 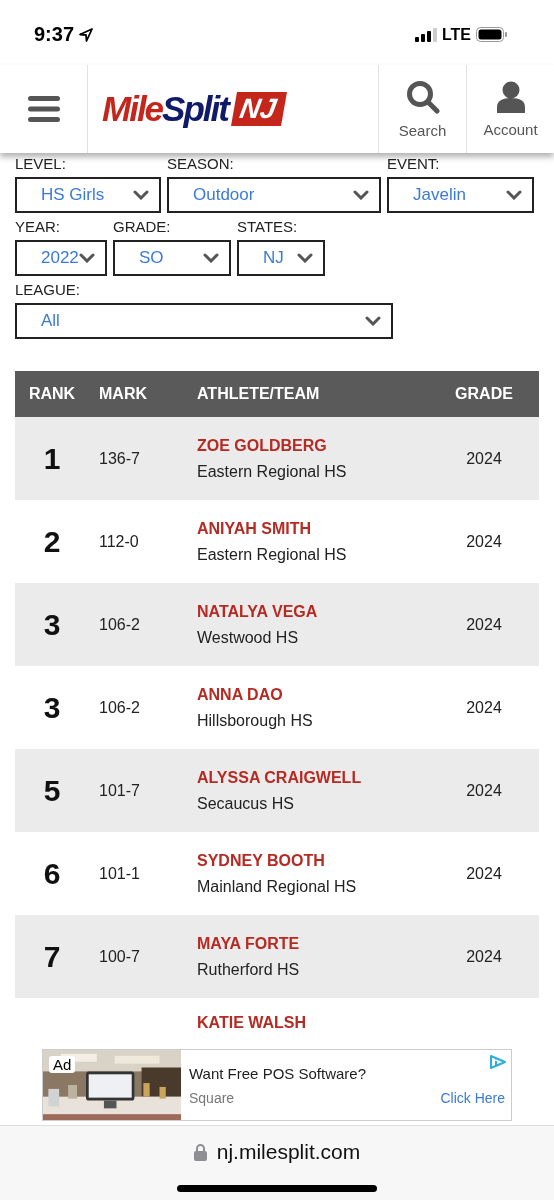 I want to click on athlete-link: ANIYAH SMITH, so click(x=313, y=528).